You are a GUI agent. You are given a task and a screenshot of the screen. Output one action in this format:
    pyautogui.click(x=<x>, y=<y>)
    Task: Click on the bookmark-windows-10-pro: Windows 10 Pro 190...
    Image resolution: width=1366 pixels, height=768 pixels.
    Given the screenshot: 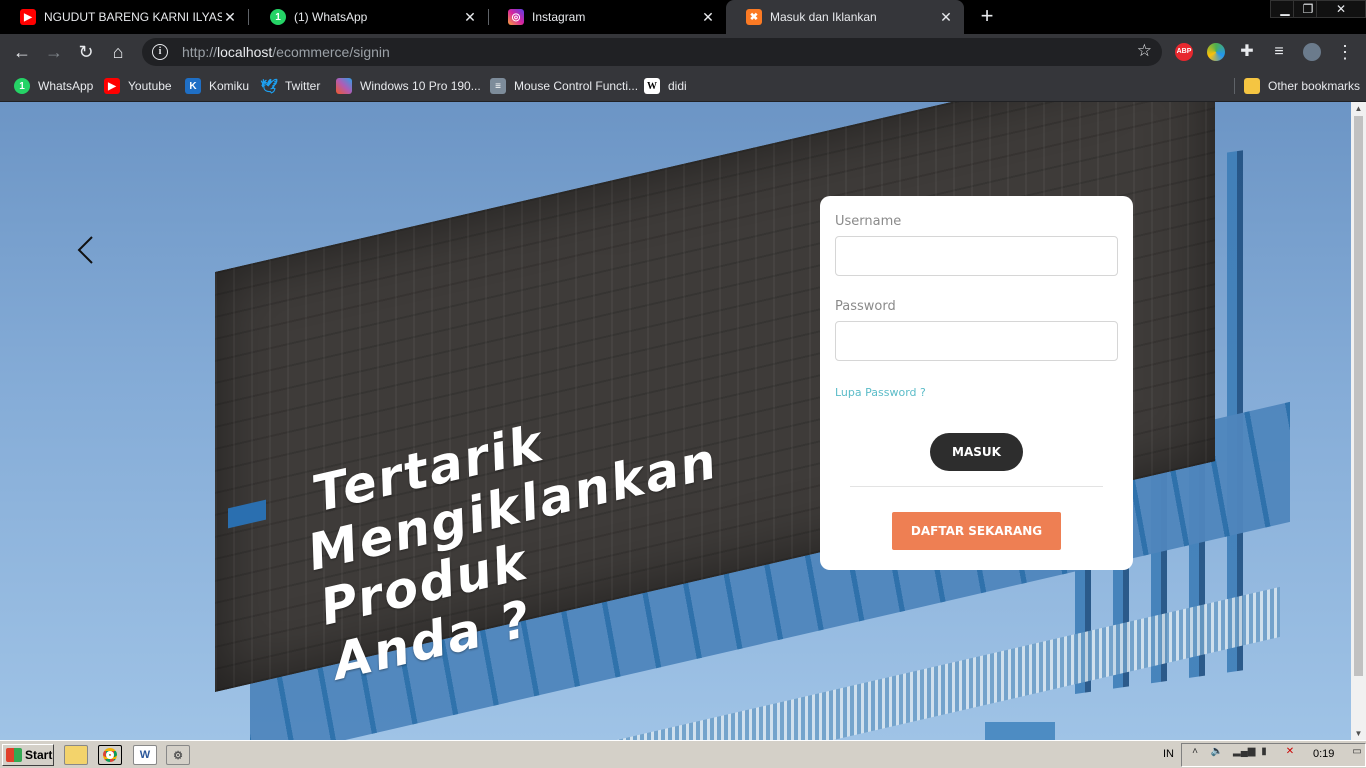 What is the action you would take?
    pyautogui.click(x=408, y=86)
    